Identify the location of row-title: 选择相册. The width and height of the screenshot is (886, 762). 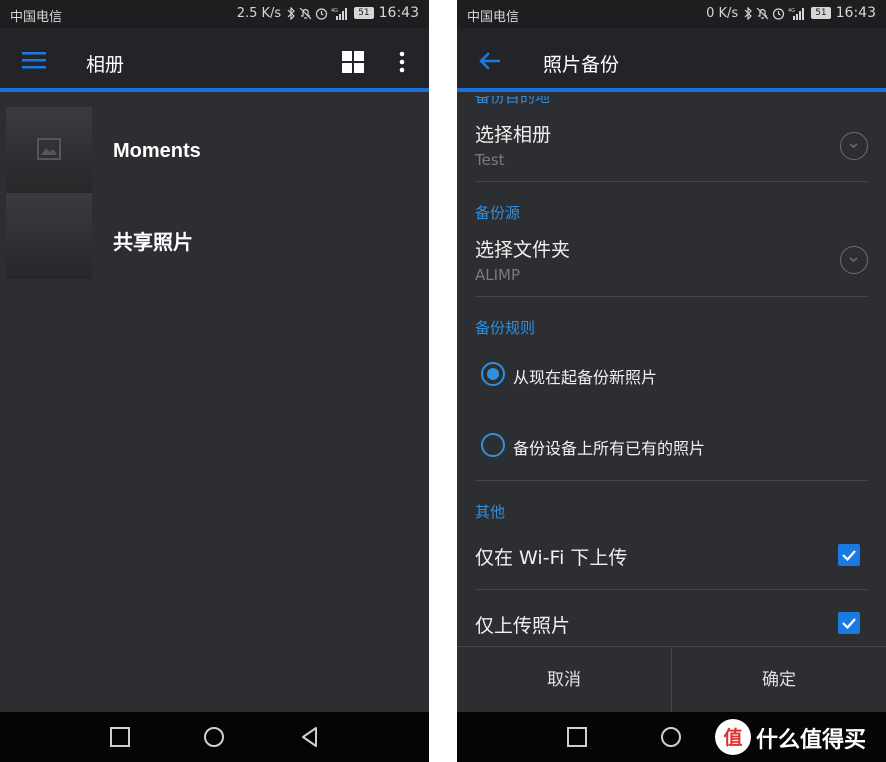
(513, 135).